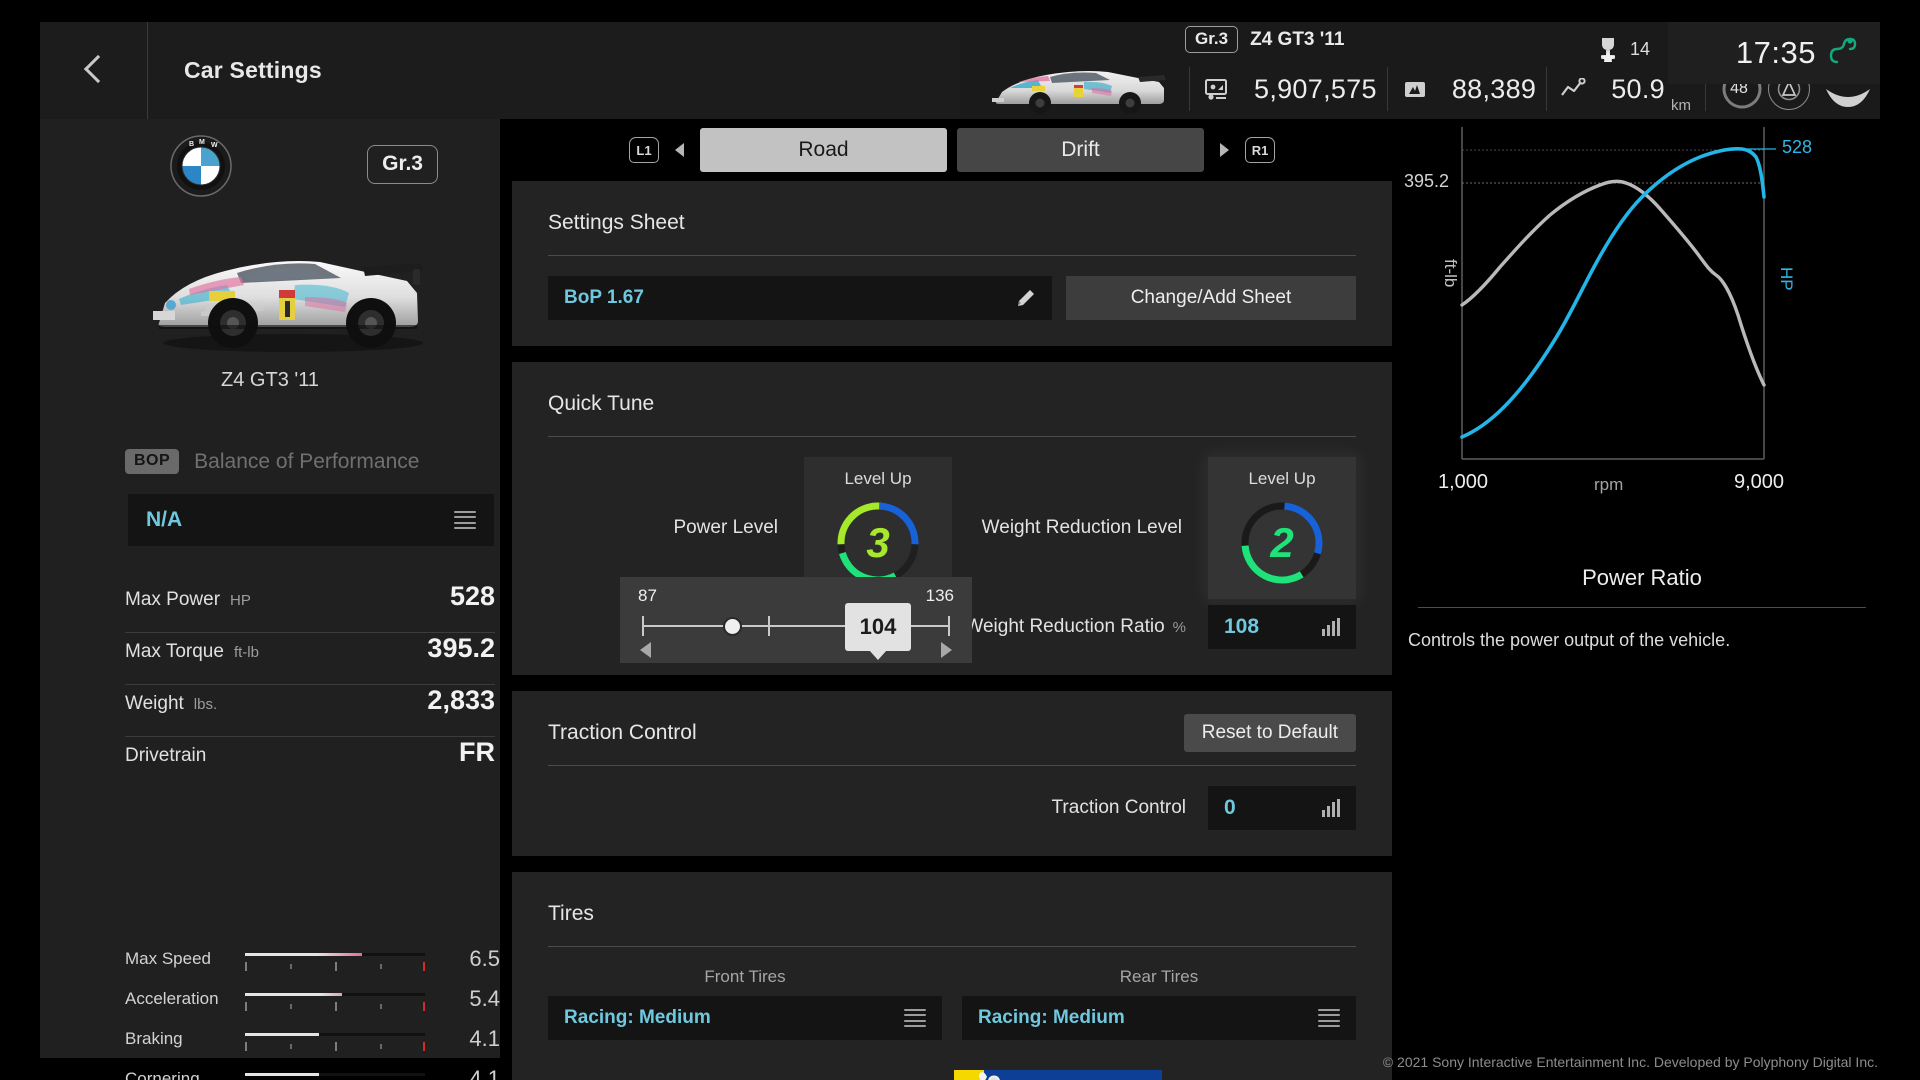  I want to click on power-peak-label: 528, so click(1797, 147).